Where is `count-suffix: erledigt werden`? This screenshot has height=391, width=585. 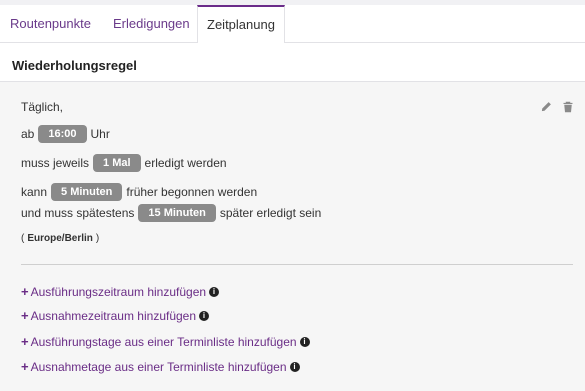 count-suffix: erledigt werden is located at coordinates (185, 163).